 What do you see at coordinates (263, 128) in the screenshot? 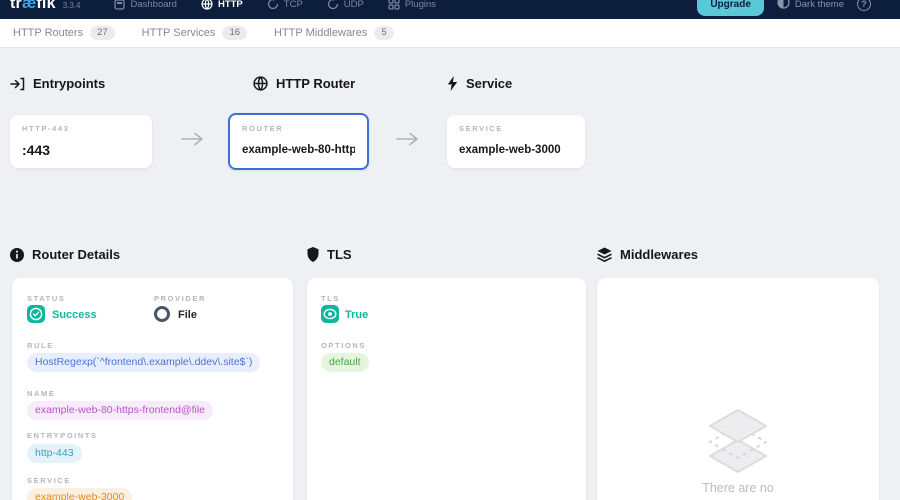
I see `router-card-label: ROUTER` at bounding box center [263, 128].